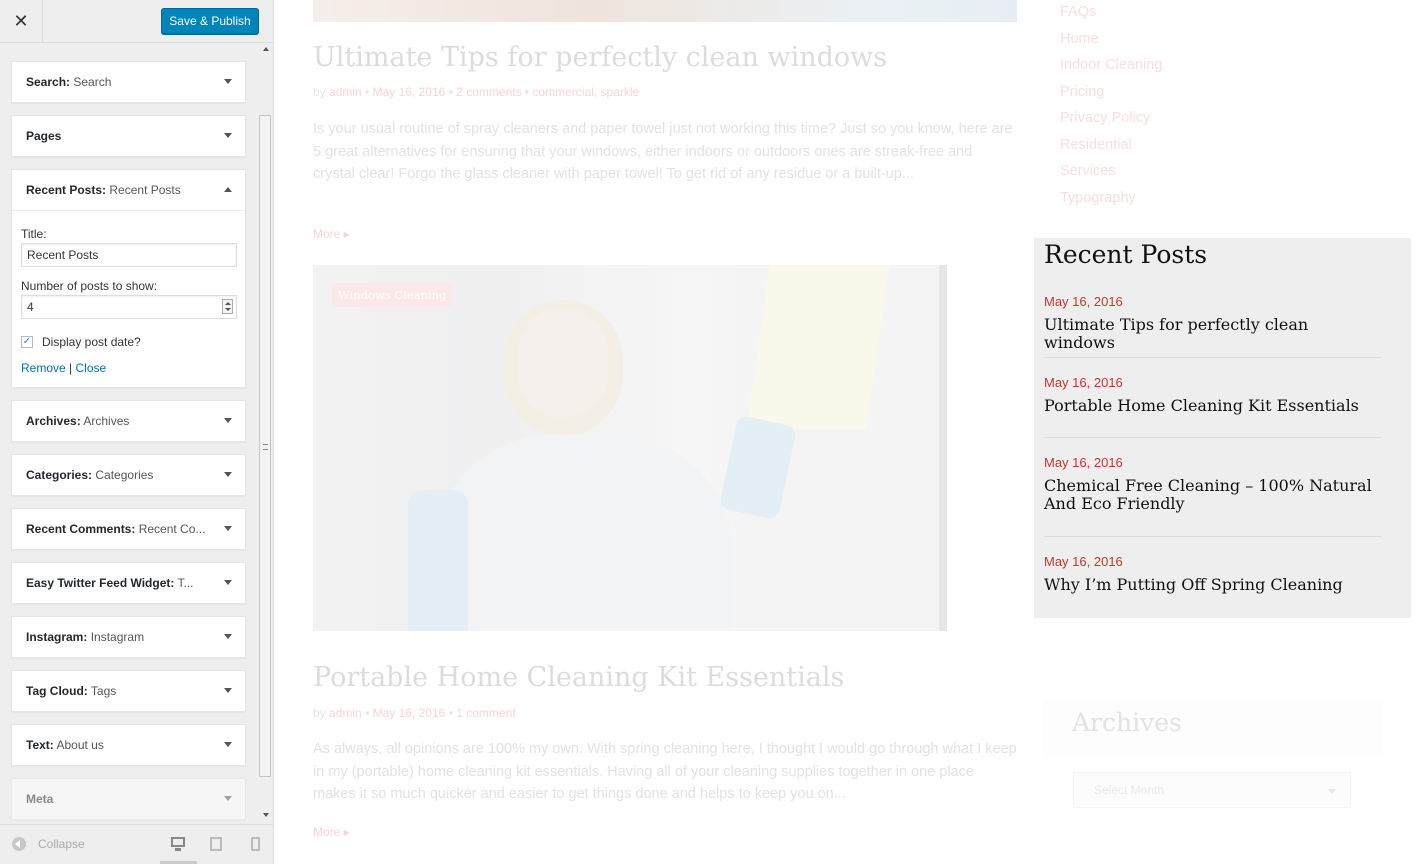 The height and width of the screenshot is (864, 1419). I want to click on scrollbar-thumb, so click(265, 446).